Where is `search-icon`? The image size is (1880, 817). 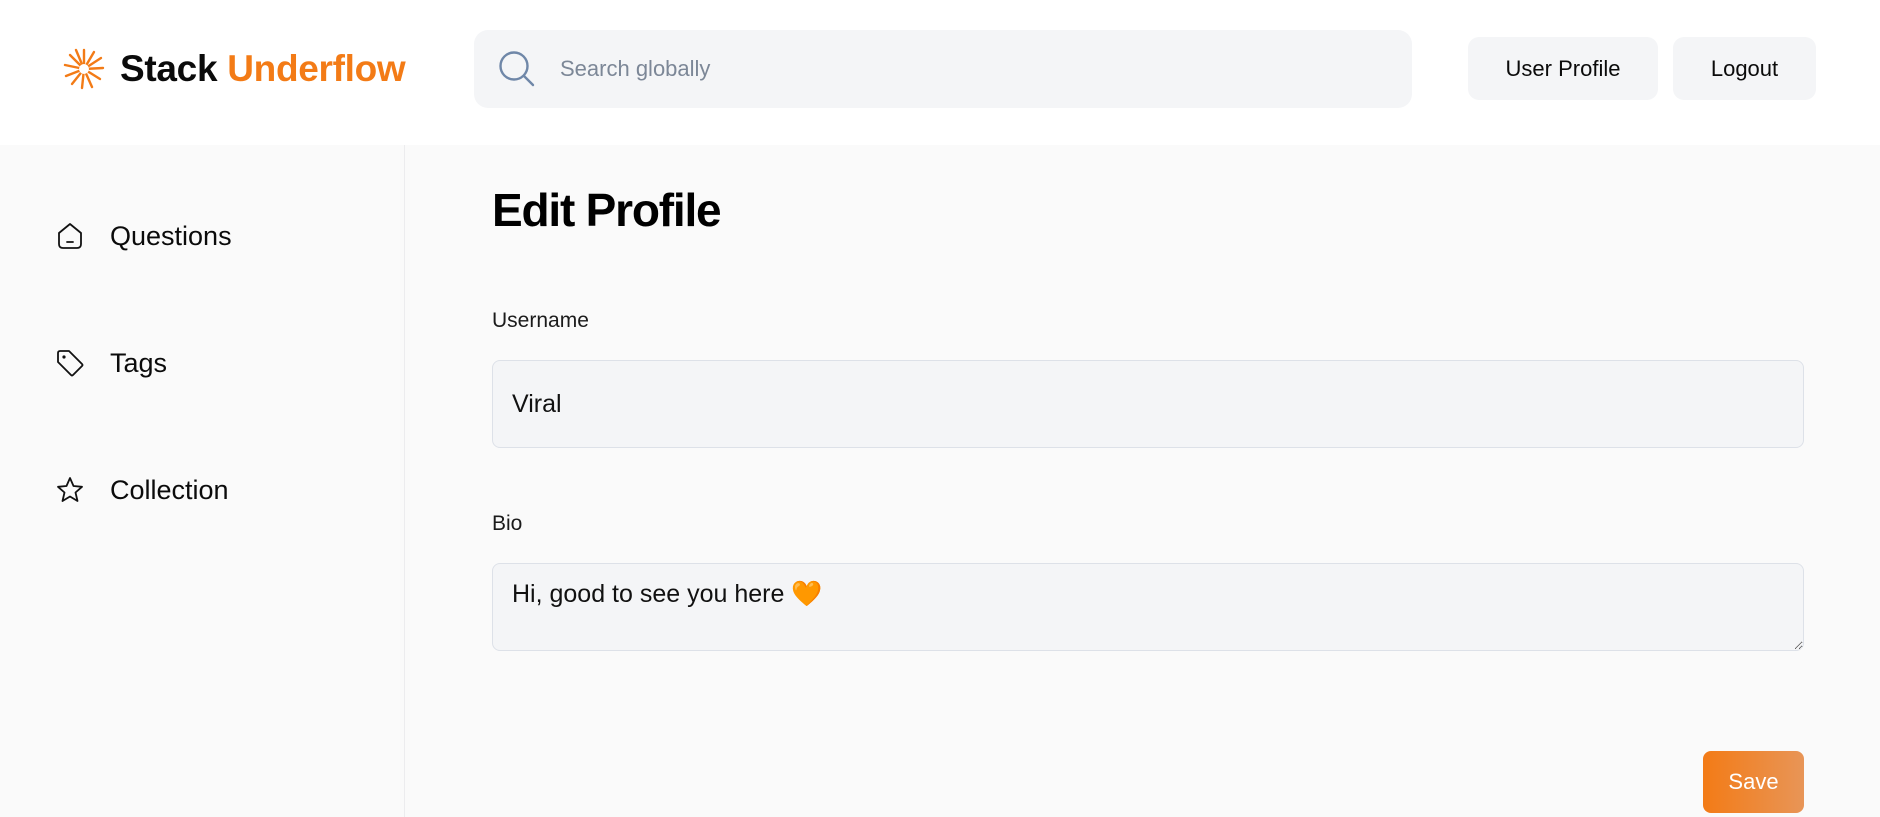
search-icon is located at coordinates (517, 69).